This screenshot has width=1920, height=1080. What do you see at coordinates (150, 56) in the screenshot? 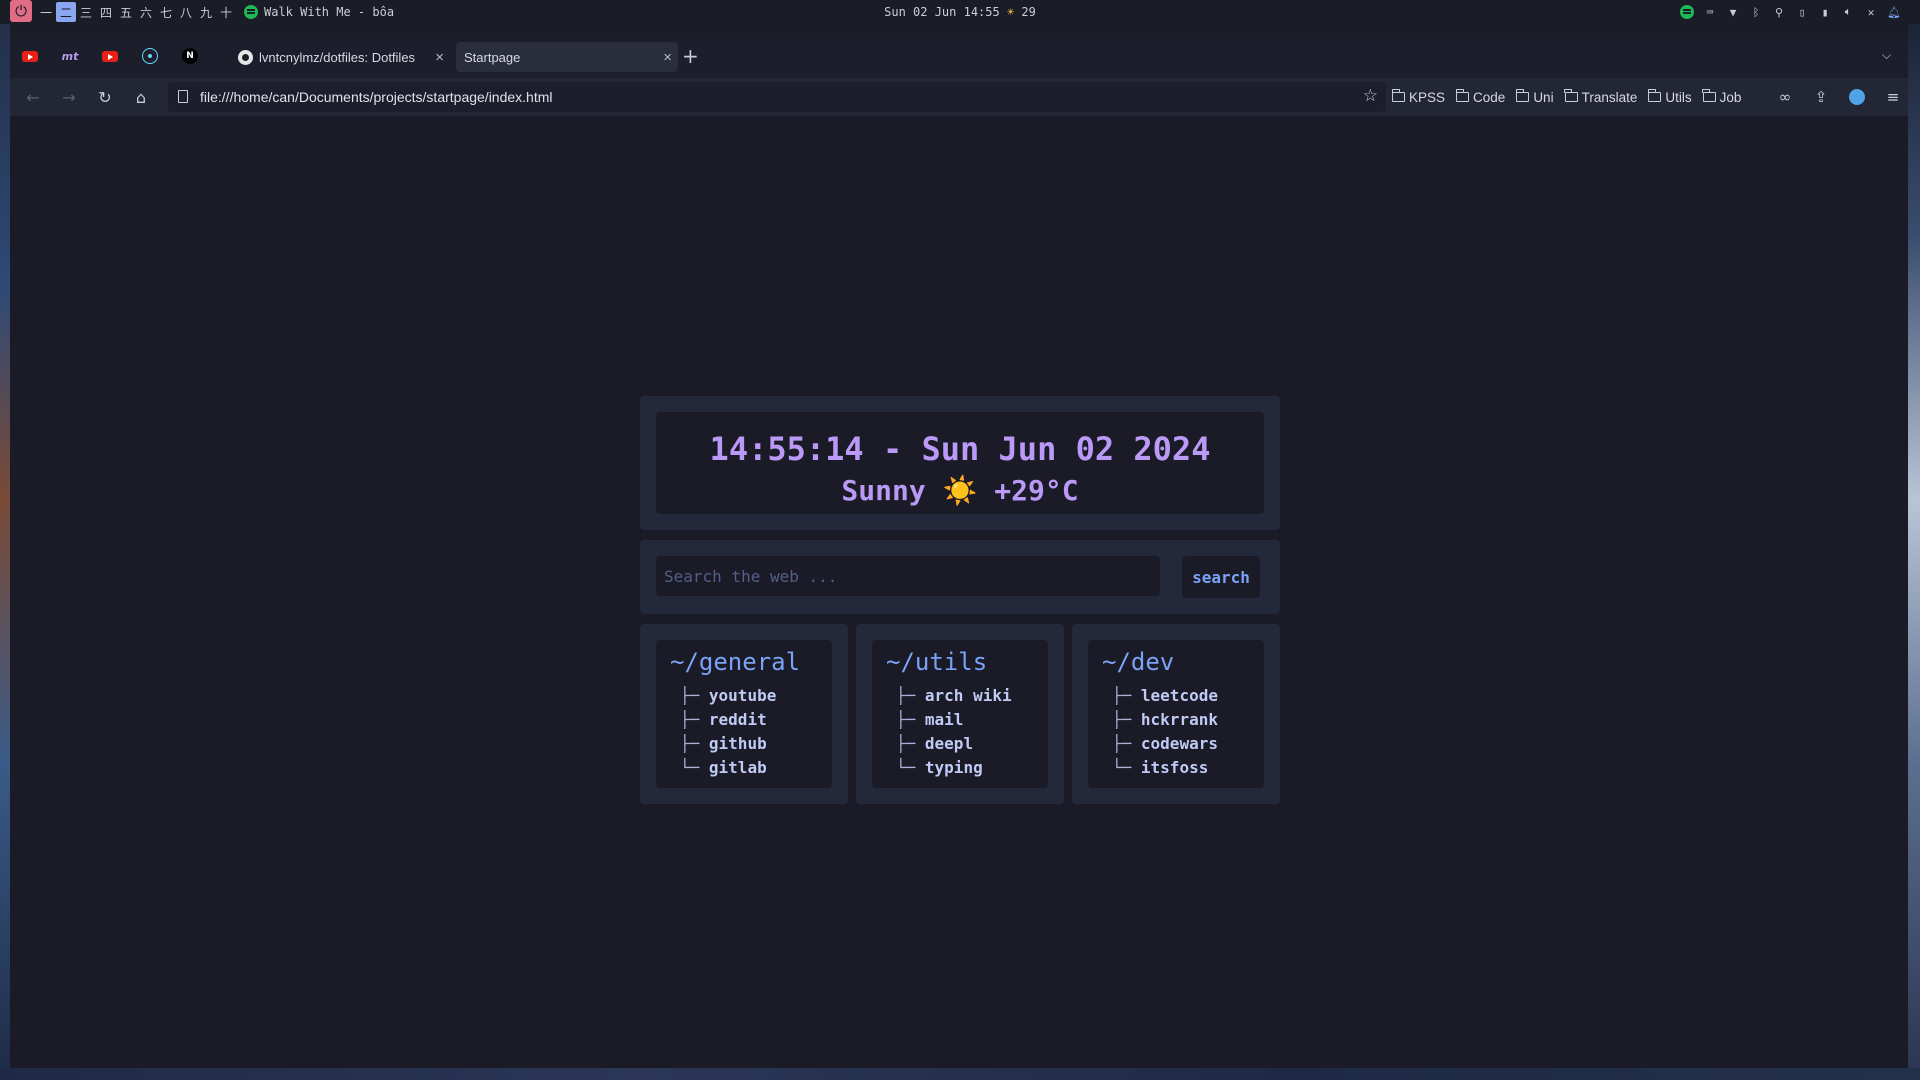
I see `pinned-tab-react` at bounding box center [150, 56].